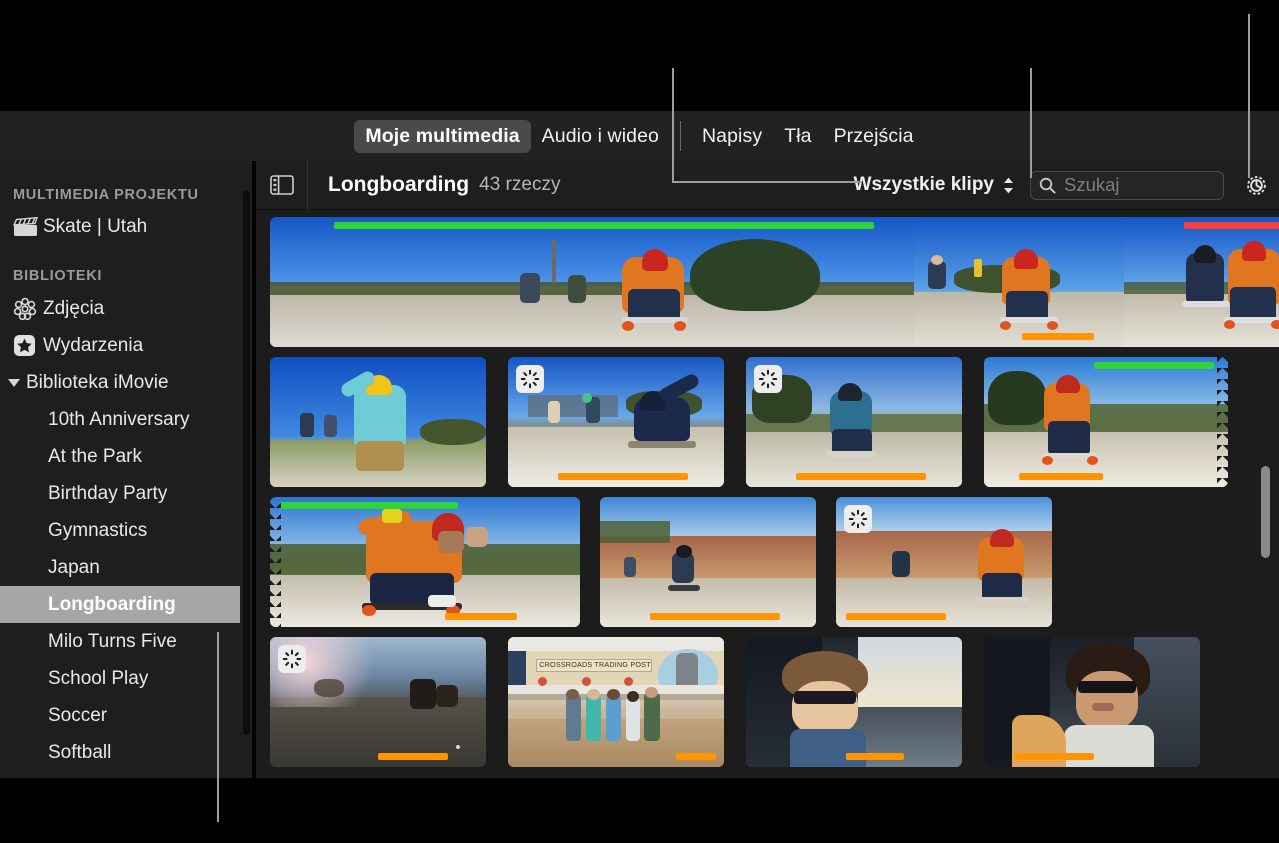 The height and width of the screenshot is (843, 1279). What do you see at coordinates (93, 345) in the screenshot?
I see `sidebar-item-label: Wydarzenia` at bounding box center [93, 345].